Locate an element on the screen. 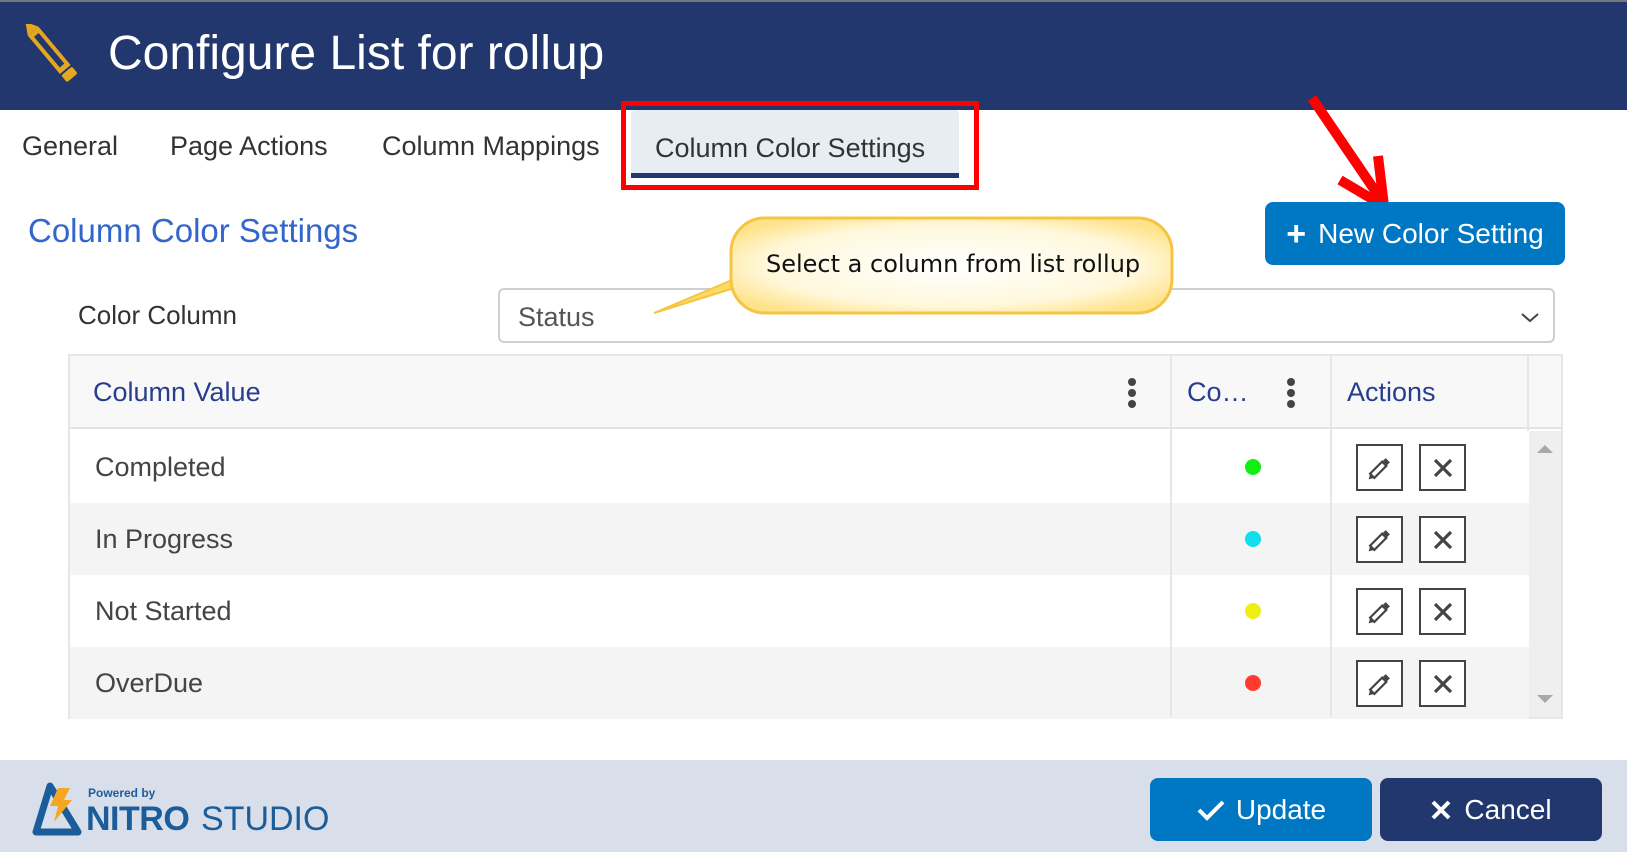 Image resolution: width=1627 pixels, height=852 pixels. color-column-selected-value: Status is located at coordinates (556, 317).